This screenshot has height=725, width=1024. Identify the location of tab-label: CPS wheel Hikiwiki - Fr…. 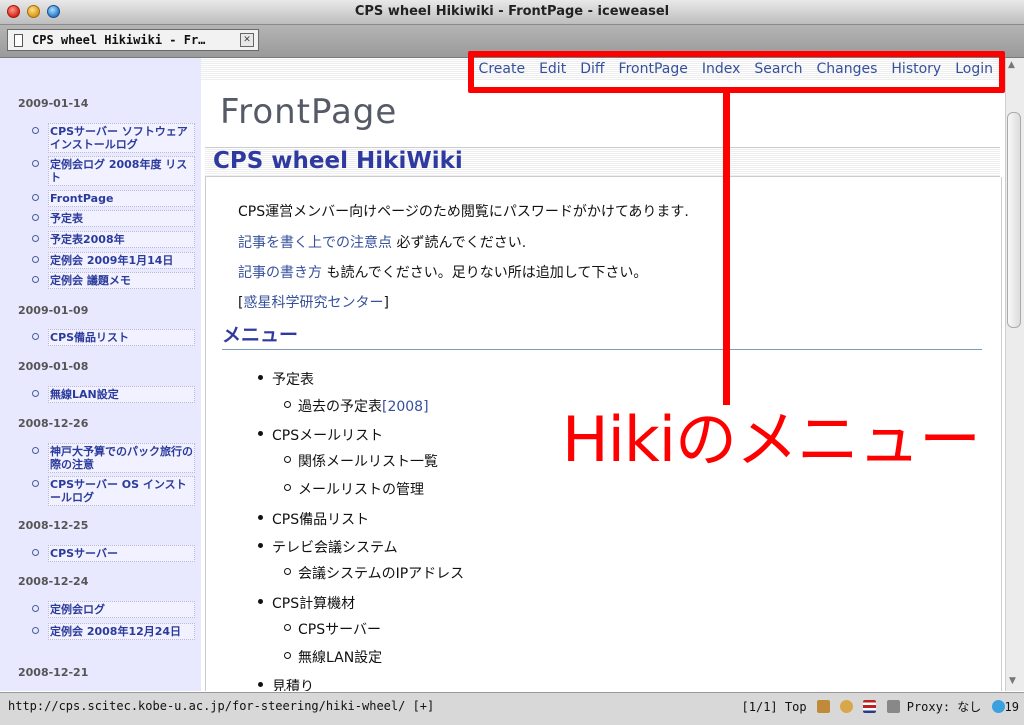
(119, 40).